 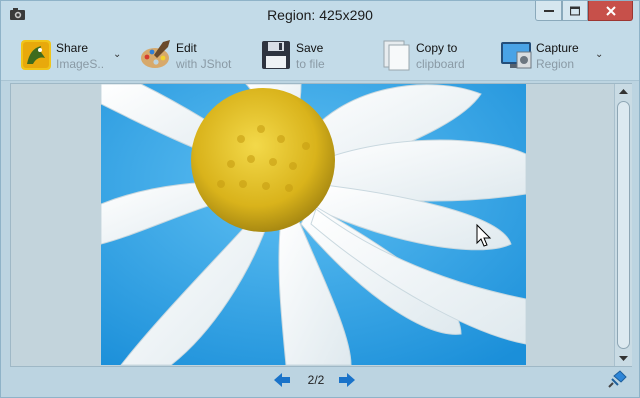 I want to click on minimize-button, so click(x=548, y=11).